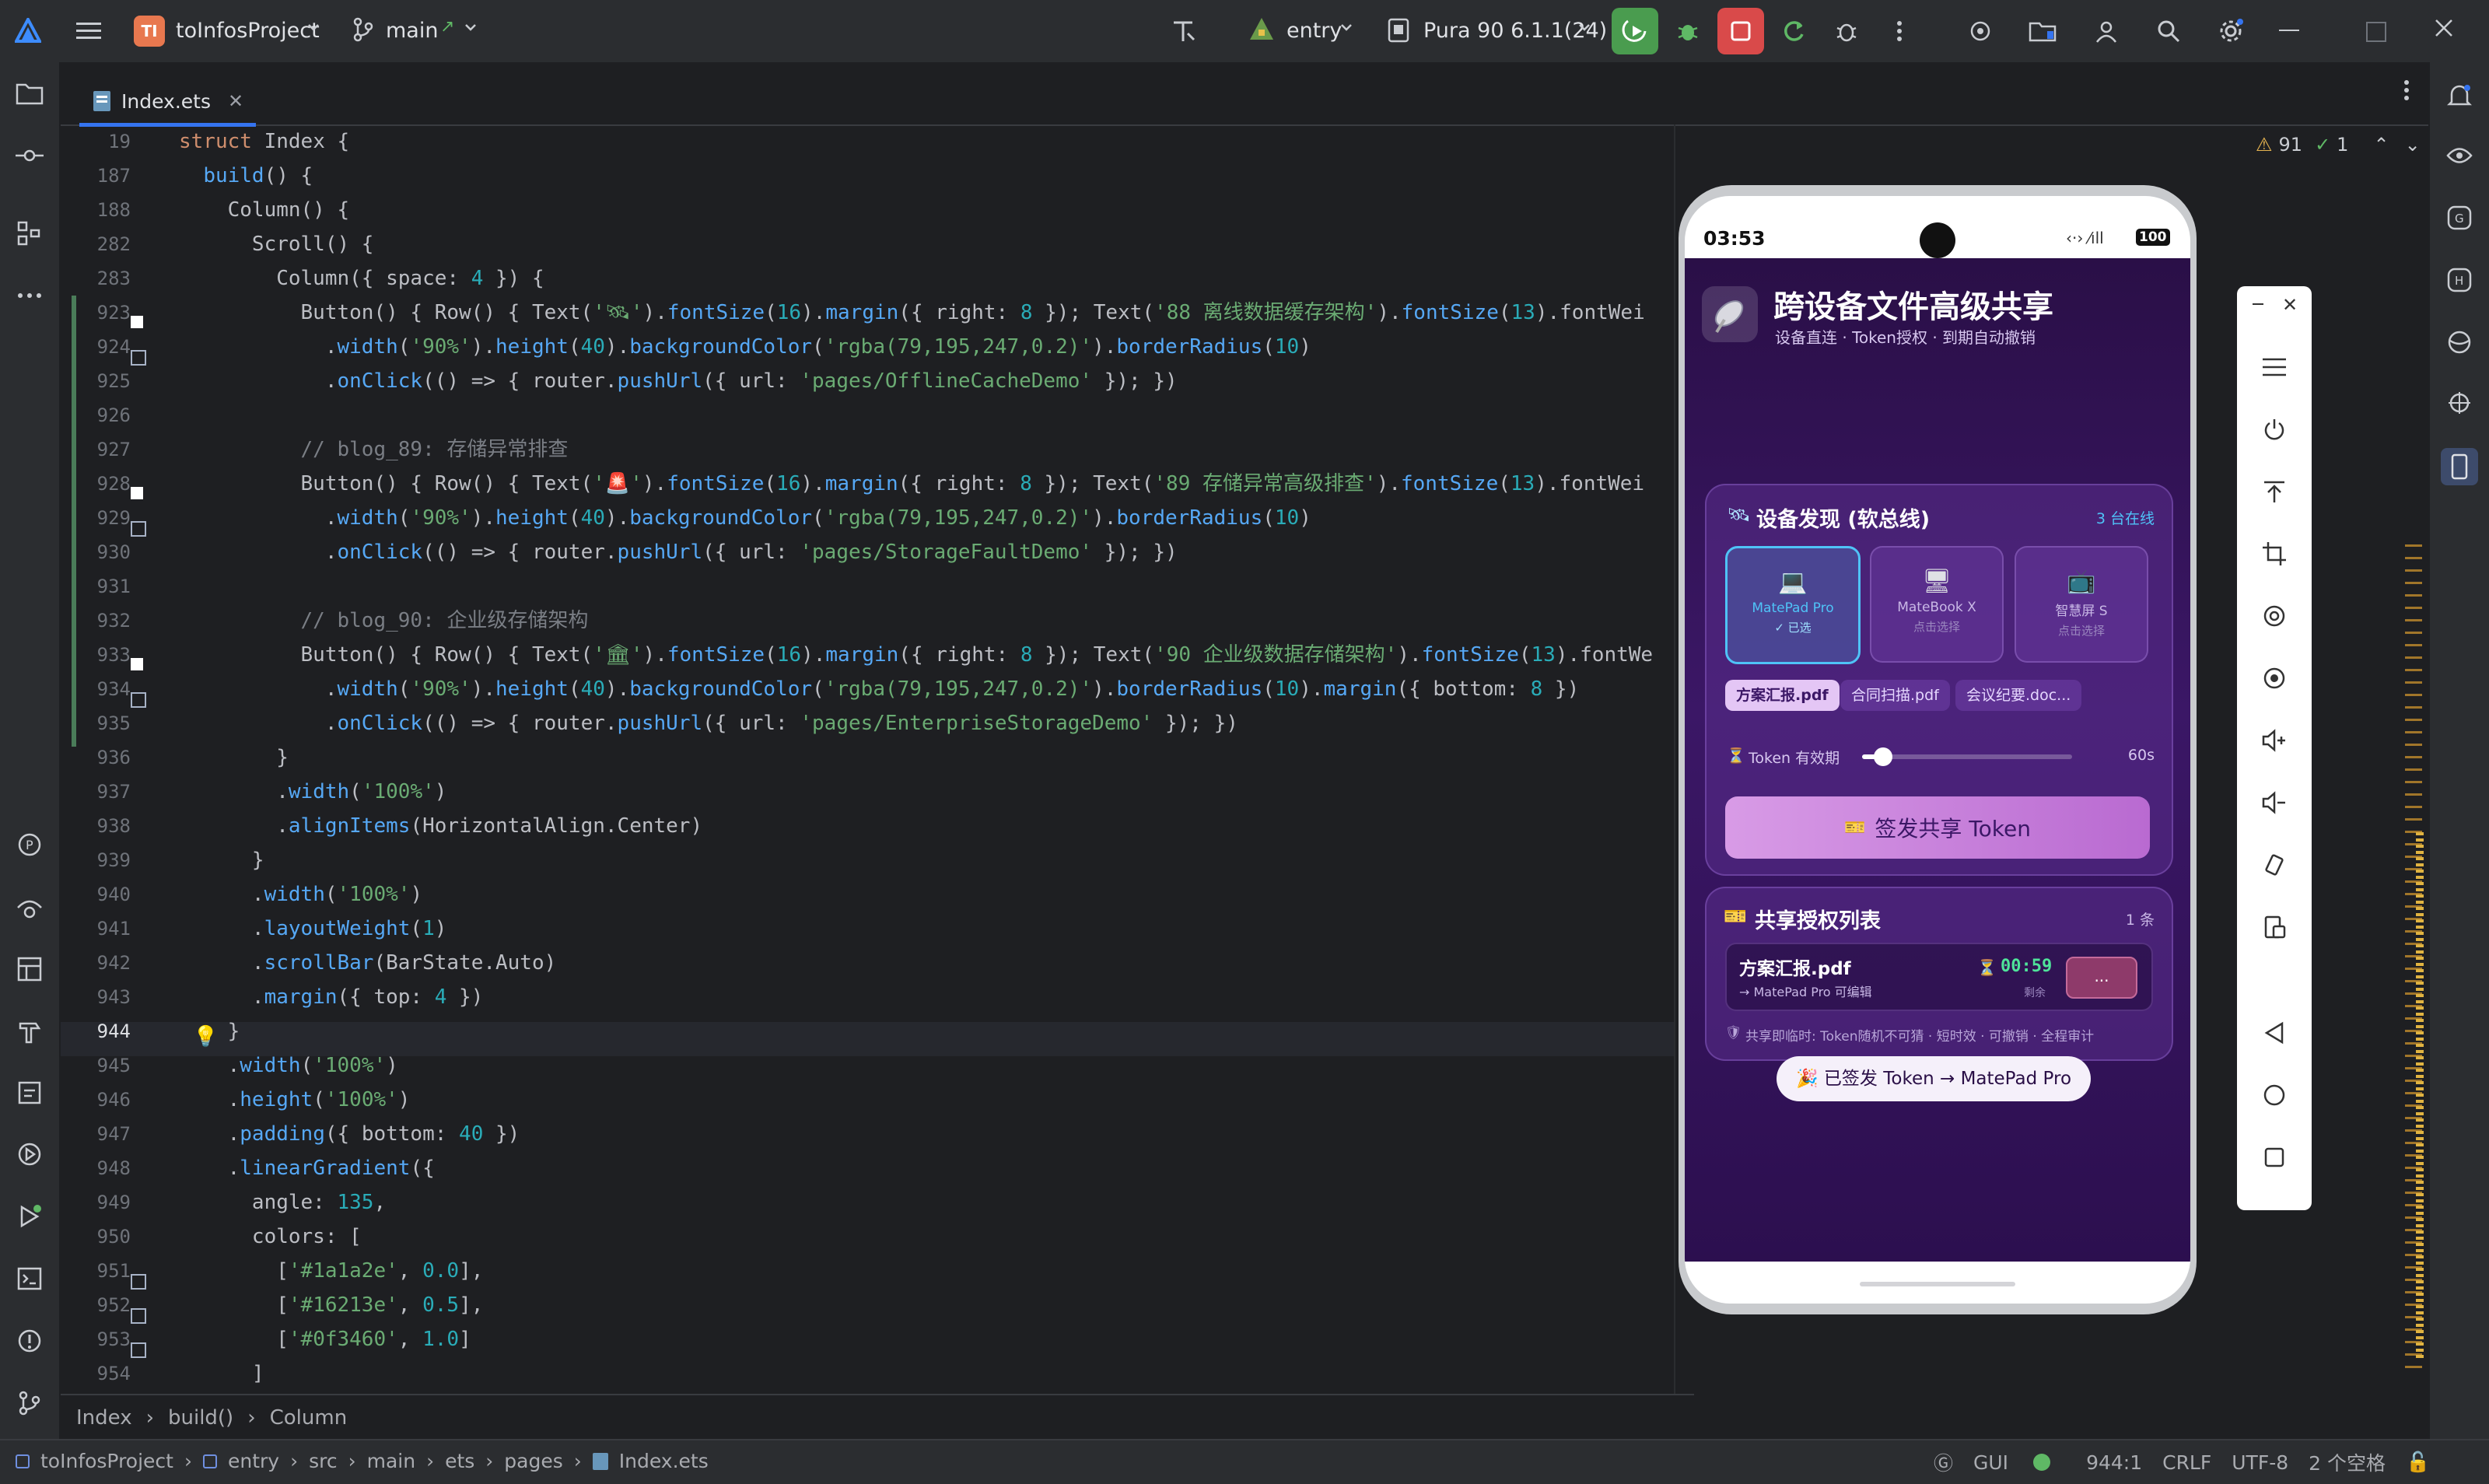 This screenshot has height=1484, width=2489. What do you see at coordinates (236, 101) in the screenshot?
I see `tab-close-icon: ✕` at bounding box center [236, 101].